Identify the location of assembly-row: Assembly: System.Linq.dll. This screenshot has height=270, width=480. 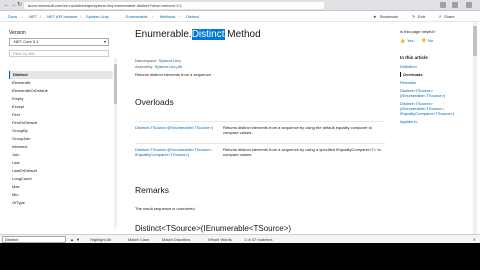
(158, 66).